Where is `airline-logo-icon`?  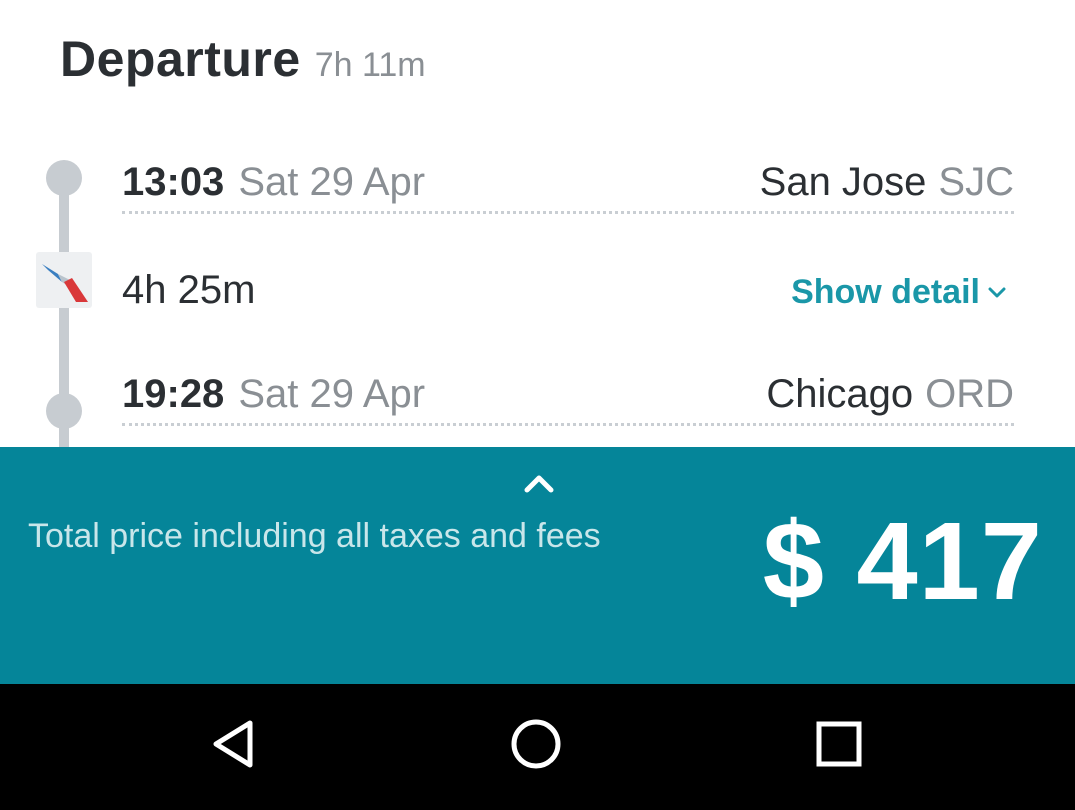 airline-logo-icon is located at coordinates (64, 280).